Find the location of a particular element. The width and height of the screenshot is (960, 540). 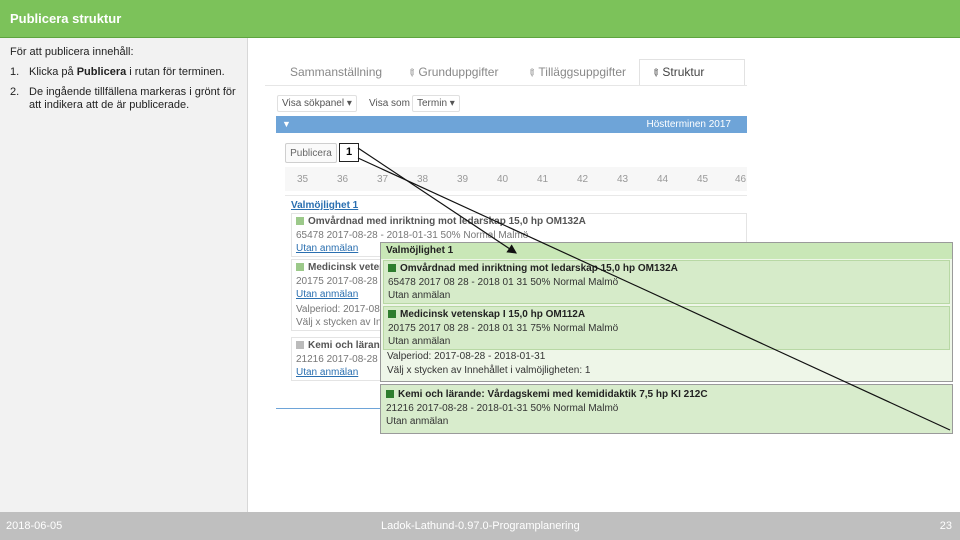

collapse-icon: ▼ is located at coordinates (286, 124).